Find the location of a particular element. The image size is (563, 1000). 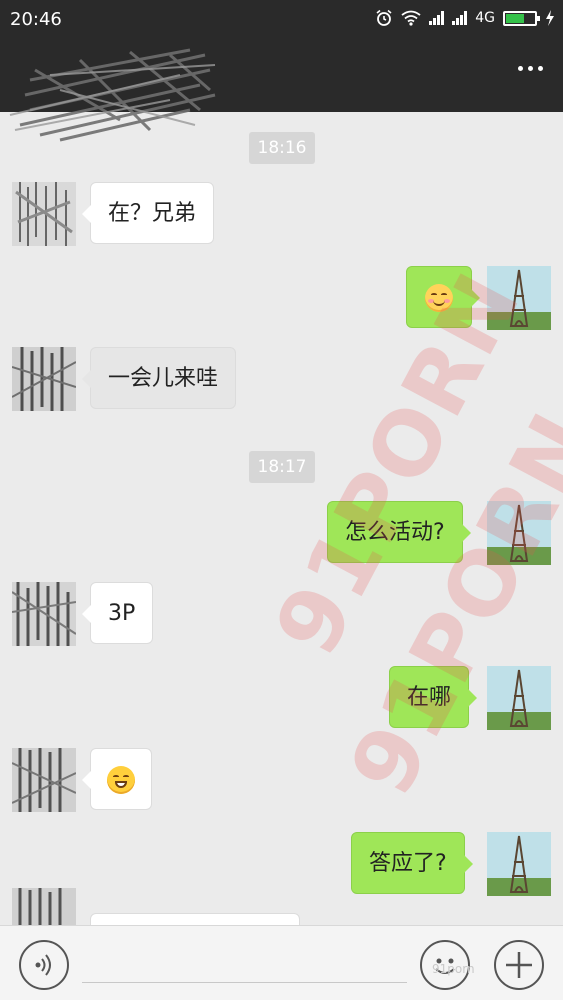

chat-header is located at coordinates (281, 91).